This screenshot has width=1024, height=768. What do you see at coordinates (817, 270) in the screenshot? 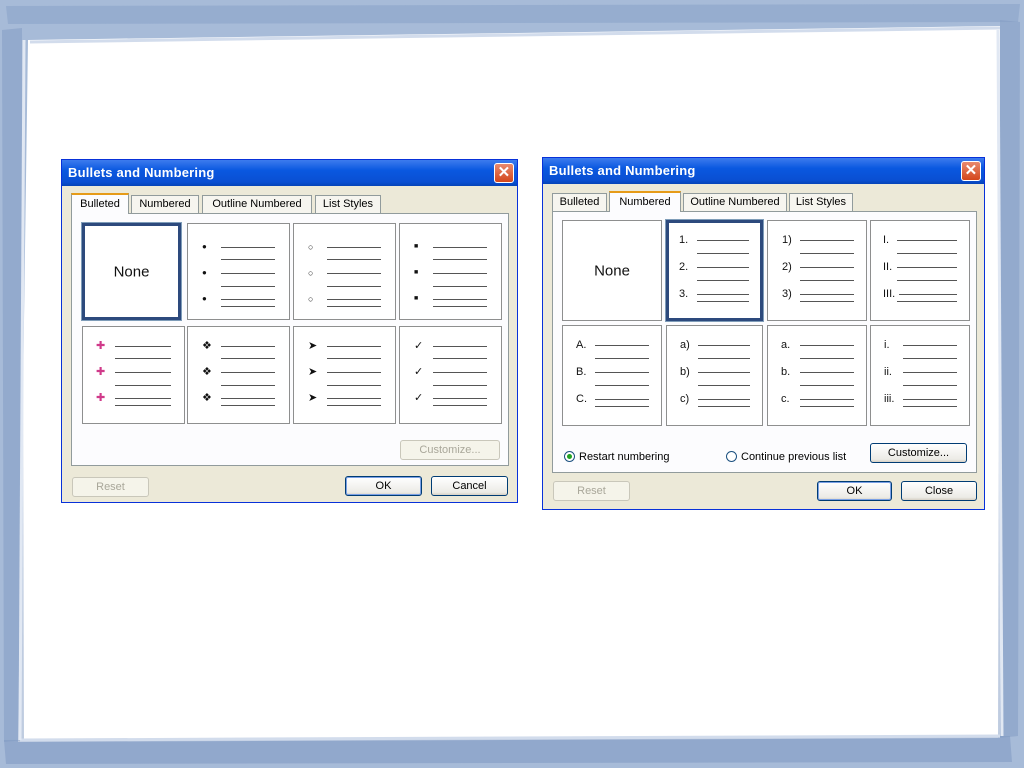
I see `number-style-arabic-paren: 1) 2) 3)` at bounding box center [817, 270].